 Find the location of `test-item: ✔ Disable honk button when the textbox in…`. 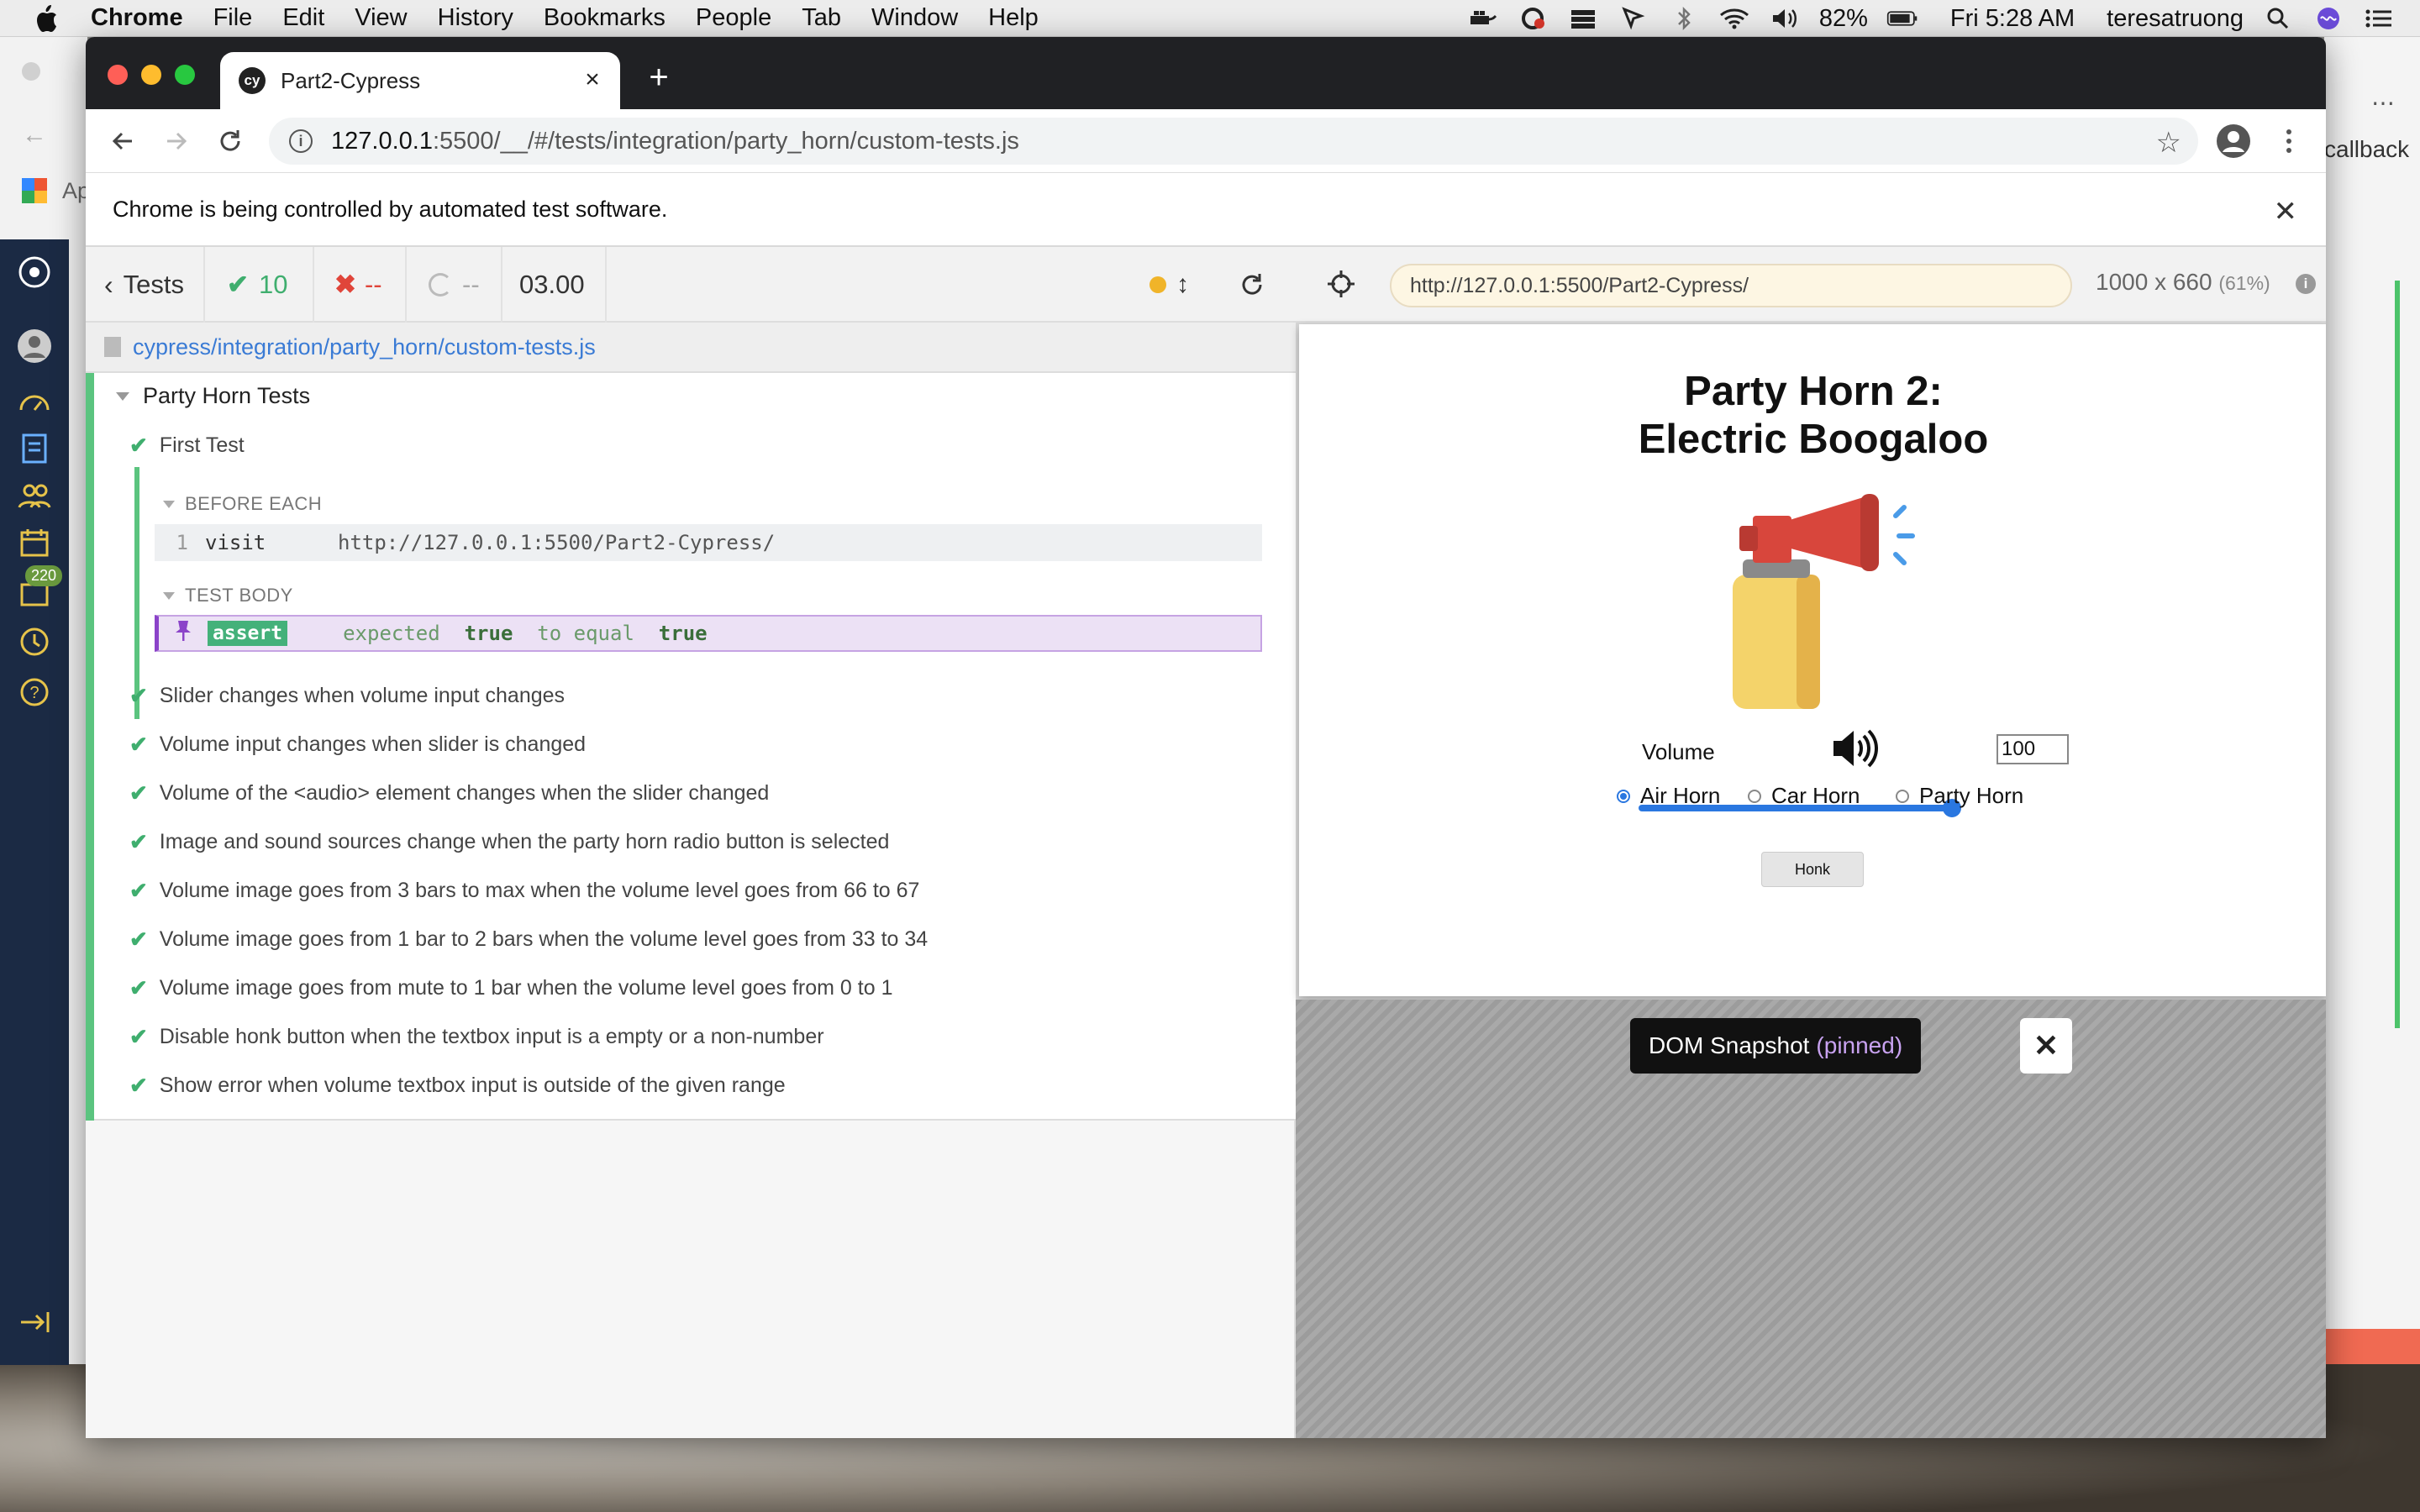

test-item: ✔ Disable honk button when the textbox in… is located at coordinates (477, 1037).